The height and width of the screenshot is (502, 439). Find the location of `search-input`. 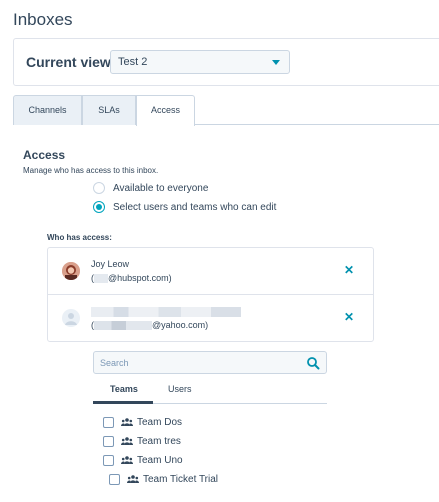

search-input is located at coordinates (195, 363).